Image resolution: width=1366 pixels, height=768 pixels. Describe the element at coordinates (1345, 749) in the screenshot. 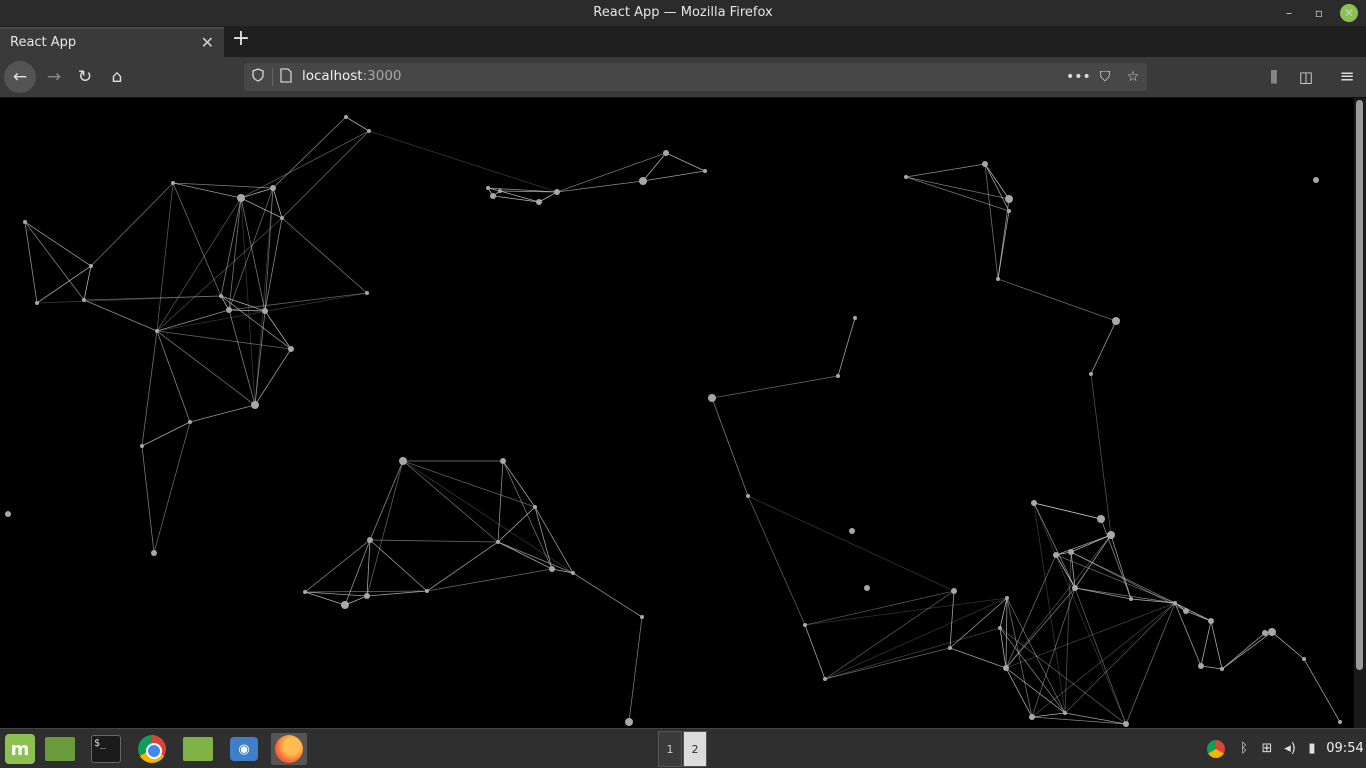

I see `clock: 09:54` at that location.